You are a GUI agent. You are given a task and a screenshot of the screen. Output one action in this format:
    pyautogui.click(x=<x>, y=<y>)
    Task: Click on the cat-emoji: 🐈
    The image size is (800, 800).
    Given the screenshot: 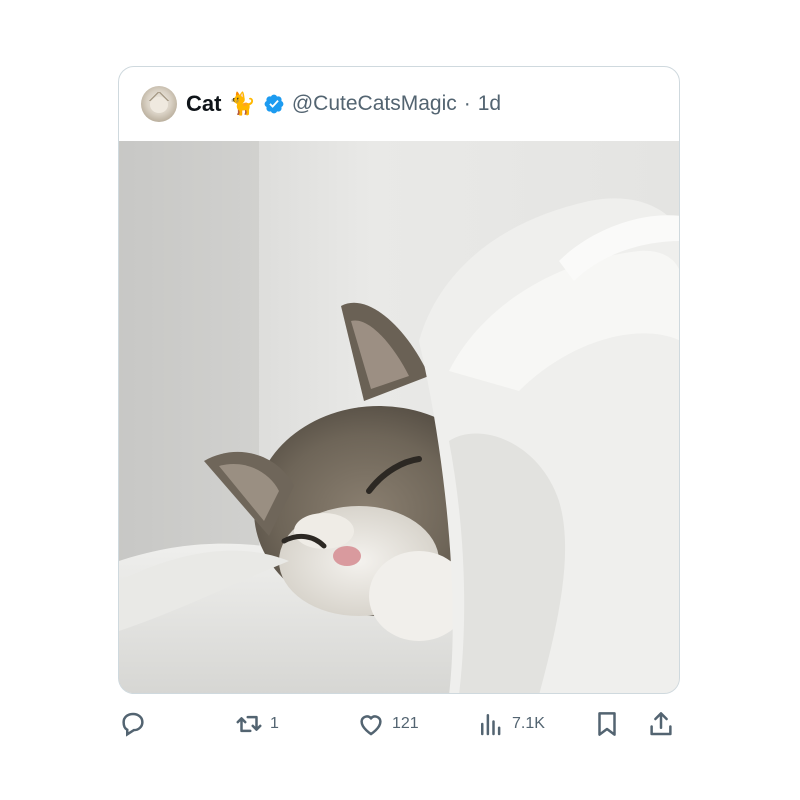 What is the action you would take?
    pyautogui.click(x=242, y=103)
    